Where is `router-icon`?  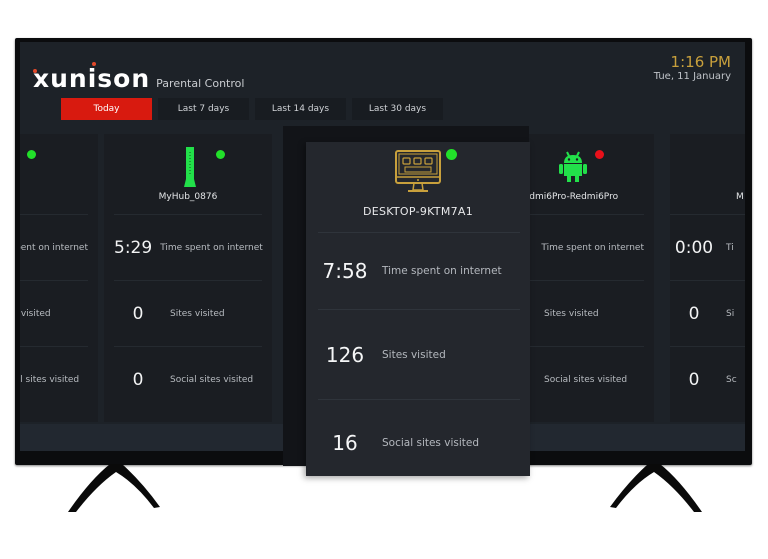 router-icon is located at coordinates (190, 167).